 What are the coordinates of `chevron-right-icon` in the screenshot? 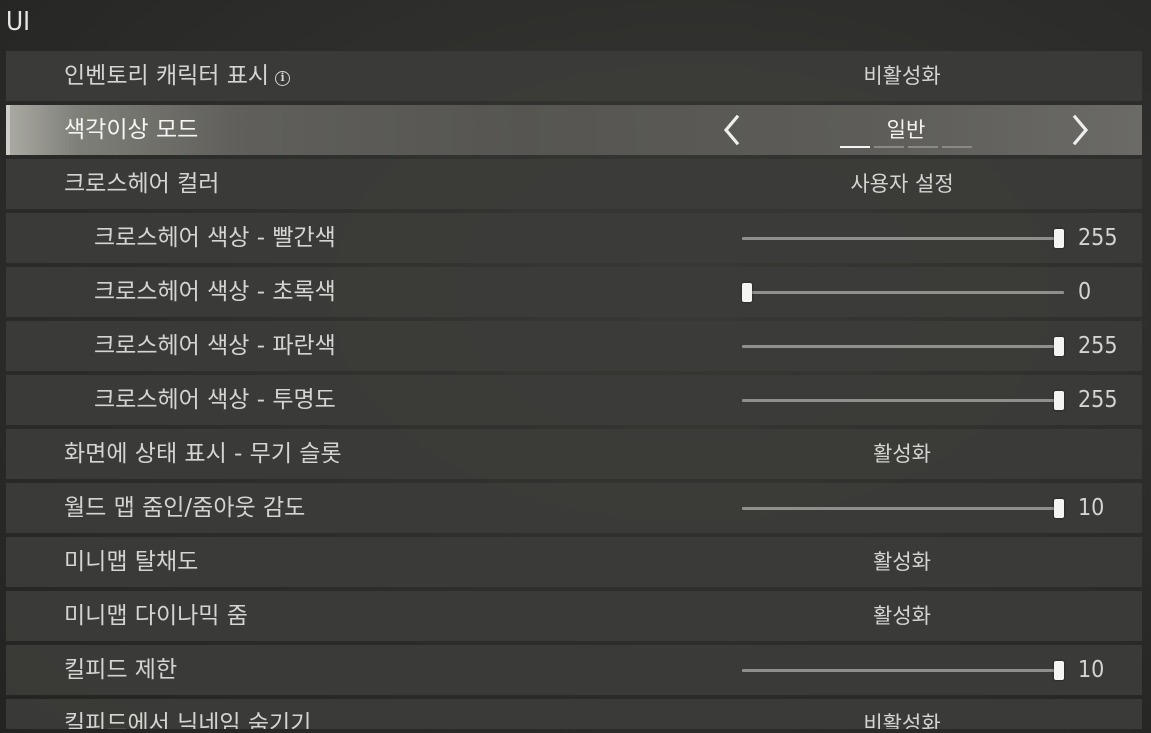 It's located at (1081, 130).